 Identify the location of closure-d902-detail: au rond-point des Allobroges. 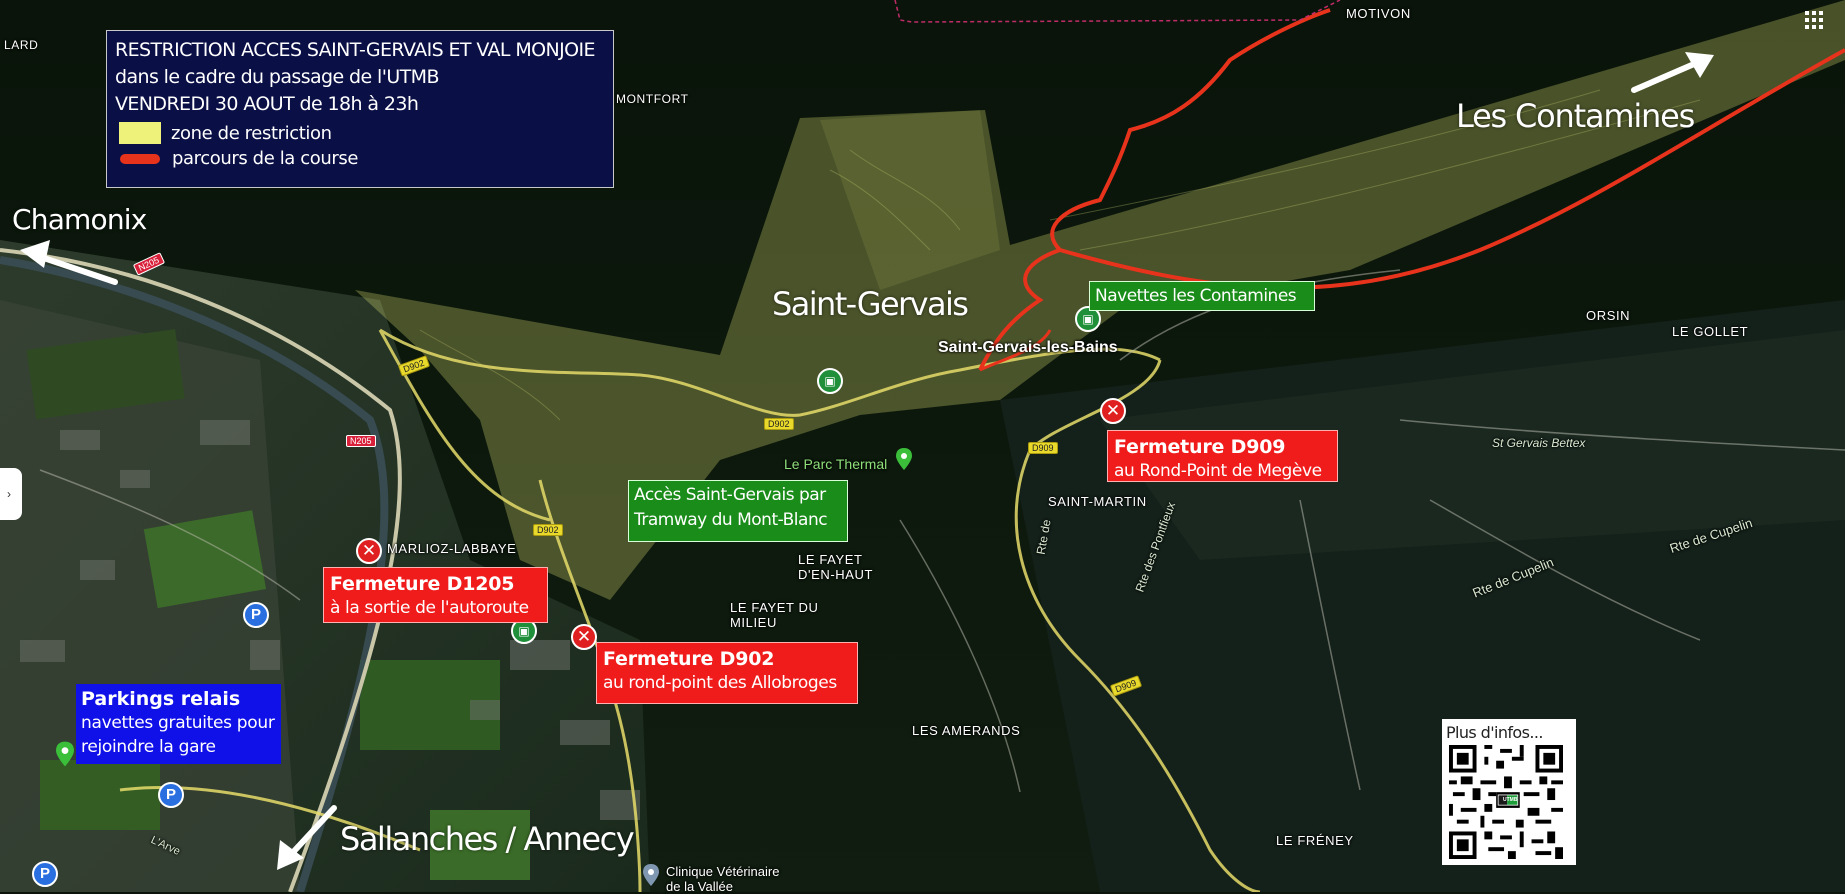
(720, 683).